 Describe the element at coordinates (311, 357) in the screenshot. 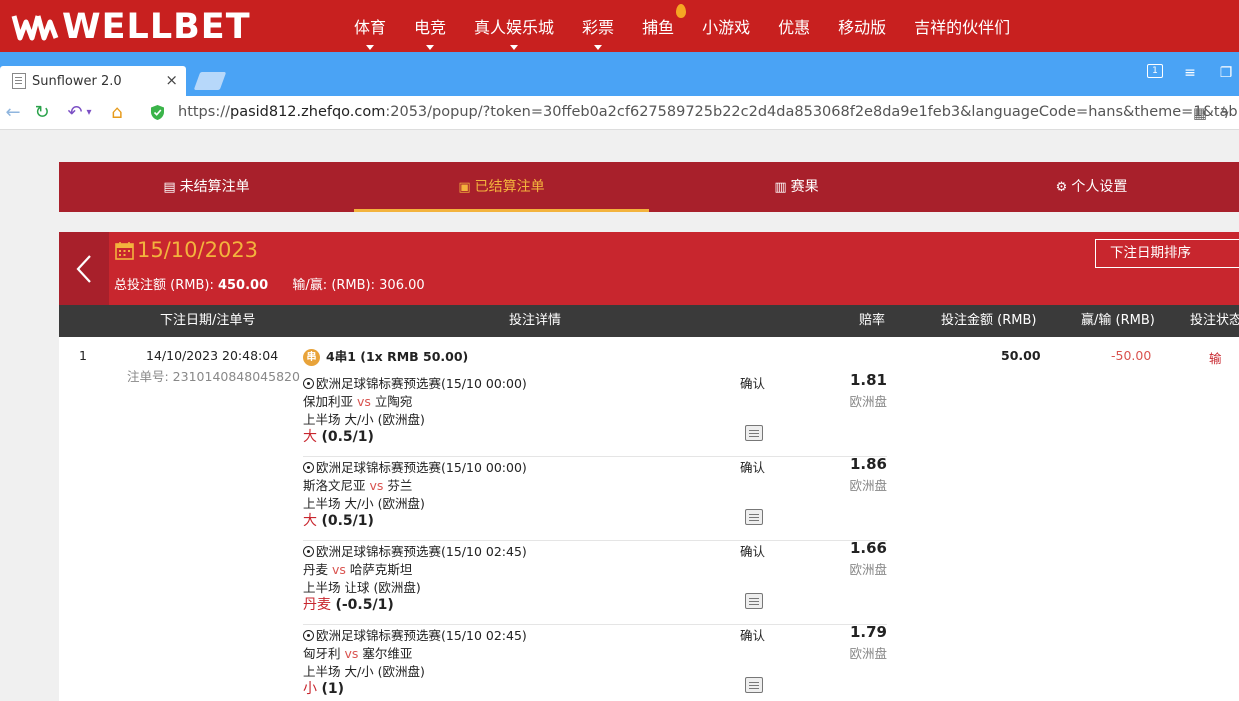

I see `parlay-badge-icon: 串` at that location.